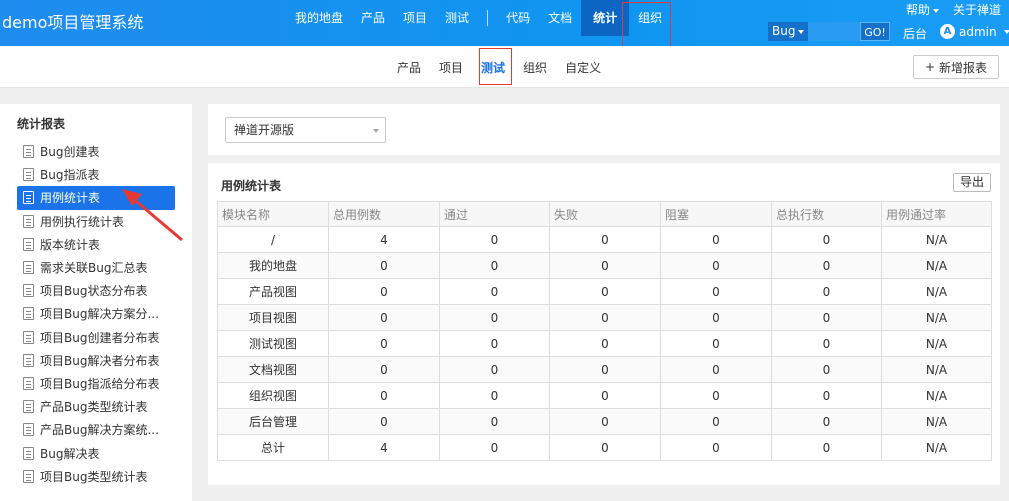 Image resolution: width=1009 pixels, height=501 pixels. Describe the element at coordinates (457, 18) in the screenshot. I see `main-nav-test: 测试` at that location.